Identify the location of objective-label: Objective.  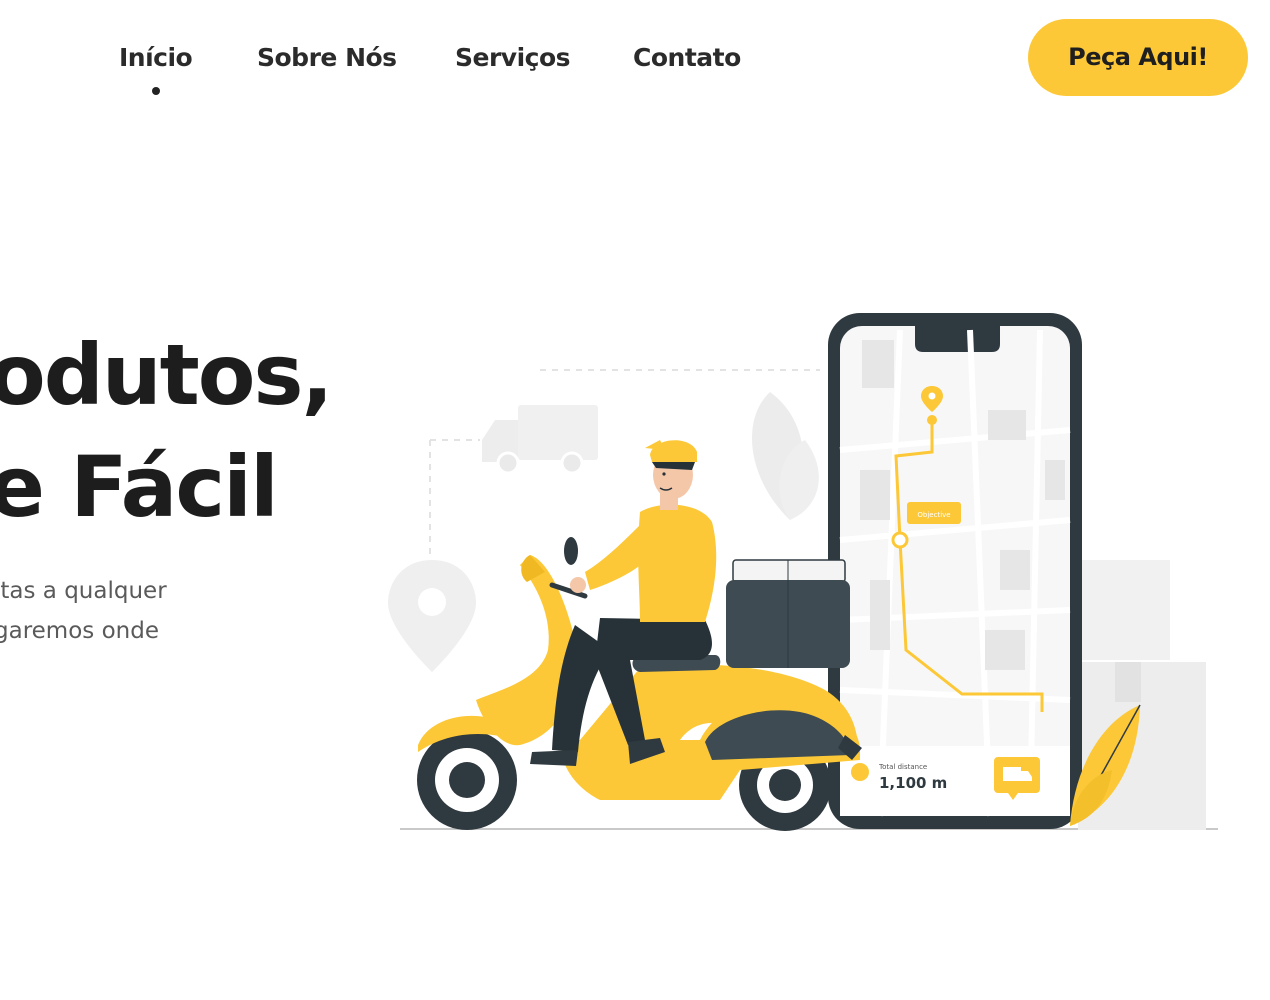
(933, 515).